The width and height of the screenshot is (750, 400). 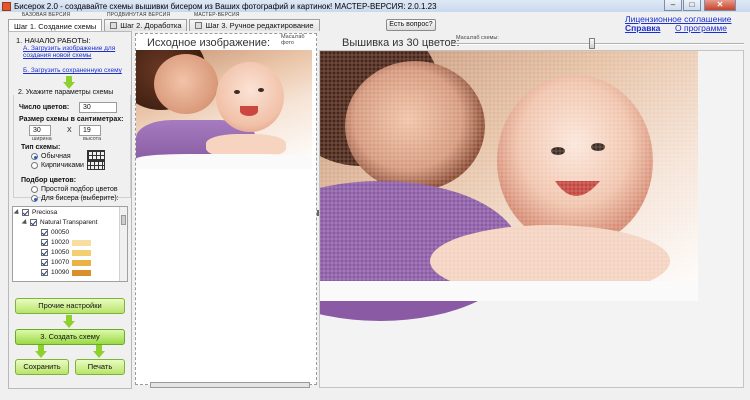 I want to click on tree-group-label: Natural Transparent, so click(x=69, y=222).